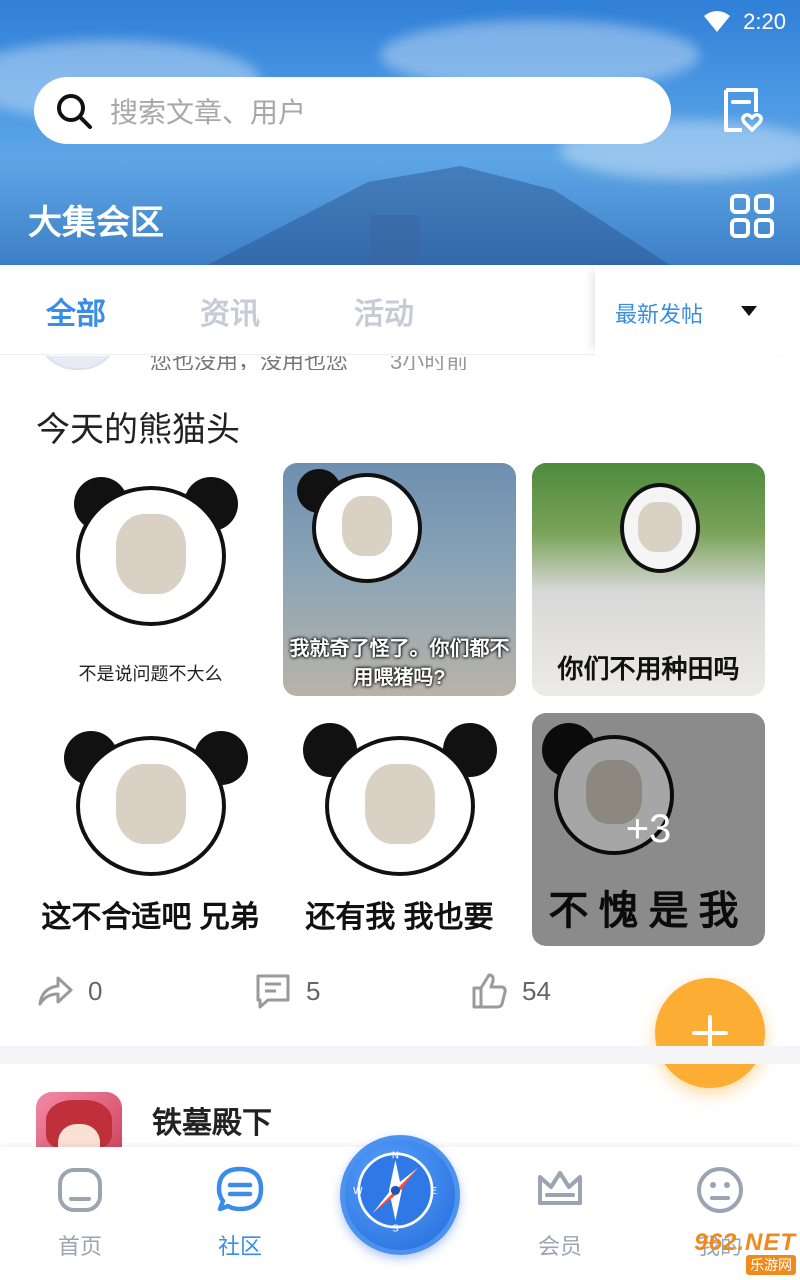  What do you see at coordinates (76, 311) in the screenshot?
I see `tab-all: 全部` at bounding box center [76, 311].